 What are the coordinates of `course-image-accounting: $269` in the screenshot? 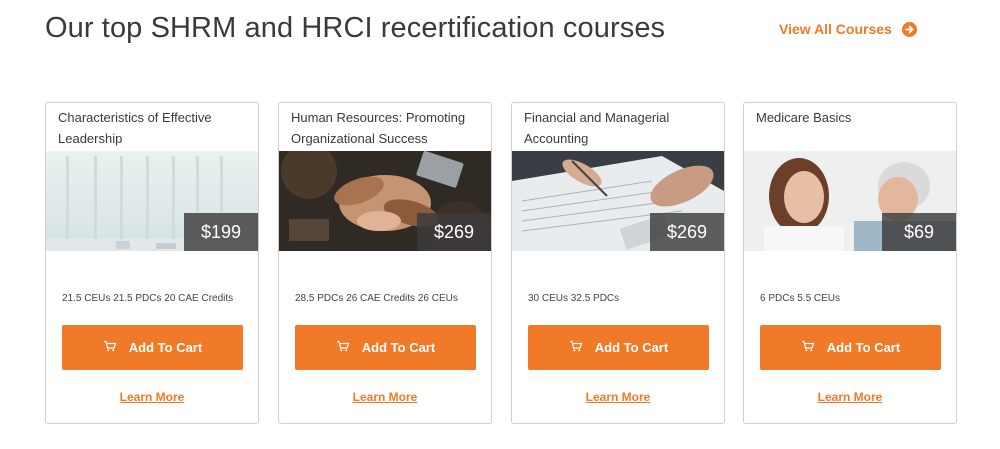 It's located at (618, 201).